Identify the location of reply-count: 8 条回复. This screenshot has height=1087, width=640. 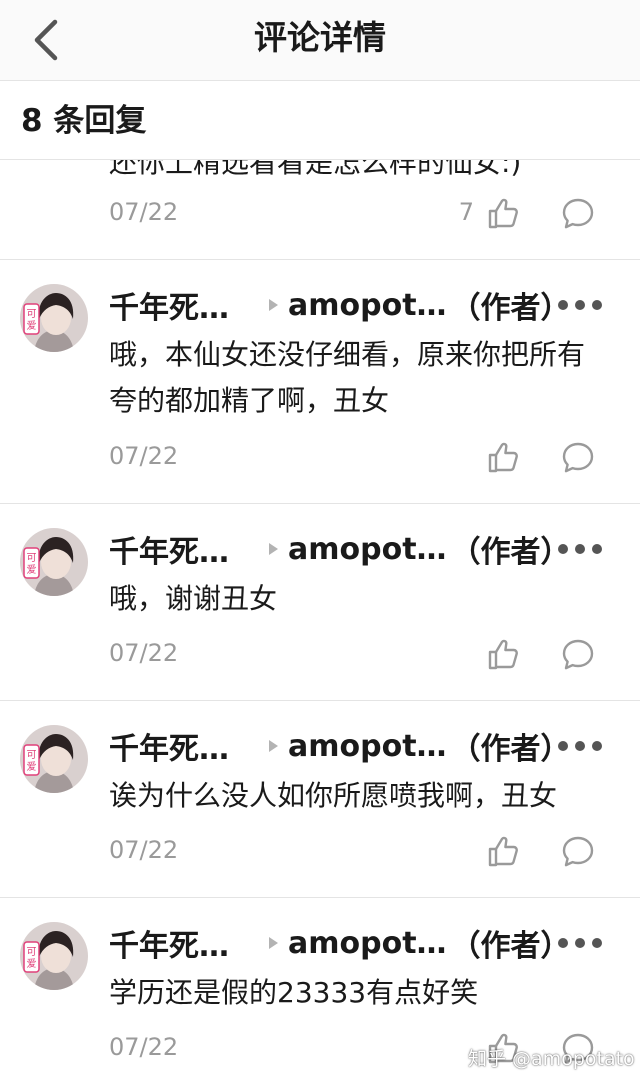
(84, 121).